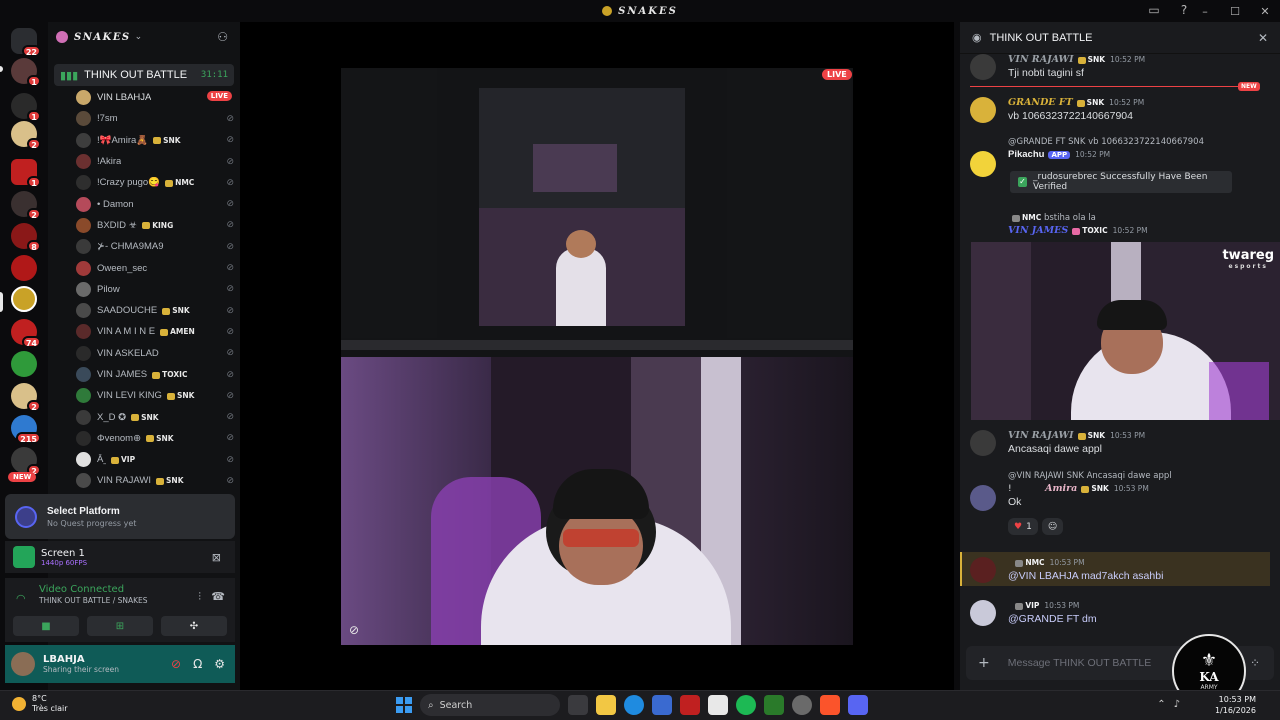  Describe the element at coordinates (120, 626) in the screenshot. I see `share-screen-button: ⊞` at that location.